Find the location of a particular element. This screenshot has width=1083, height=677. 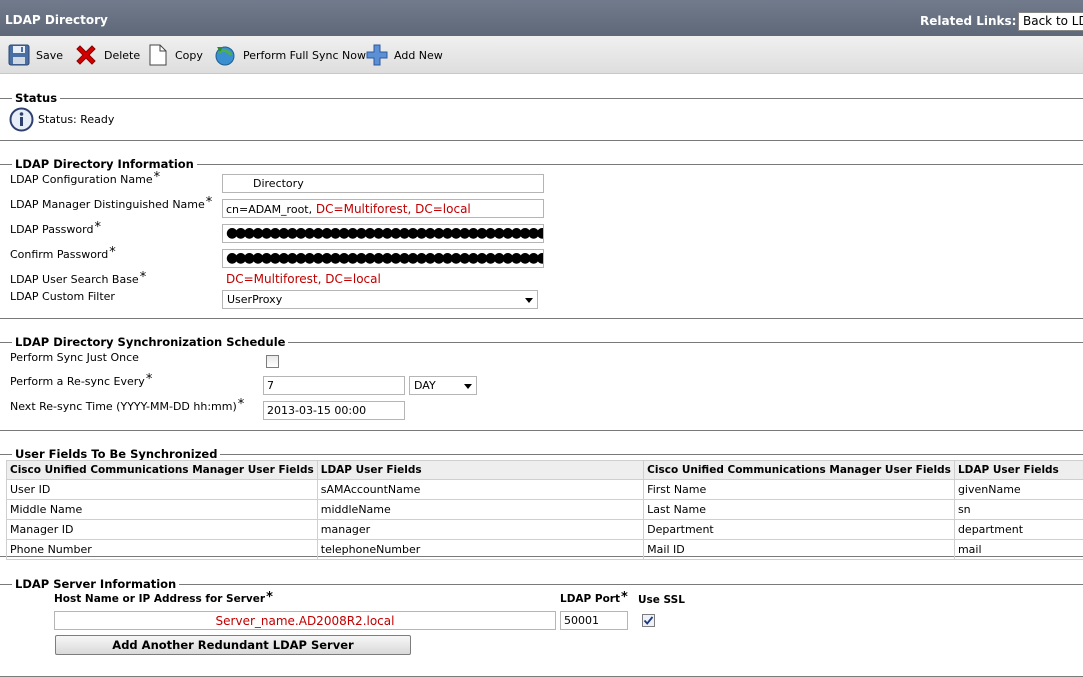

sync-icon is located at coordinates (225, 55).